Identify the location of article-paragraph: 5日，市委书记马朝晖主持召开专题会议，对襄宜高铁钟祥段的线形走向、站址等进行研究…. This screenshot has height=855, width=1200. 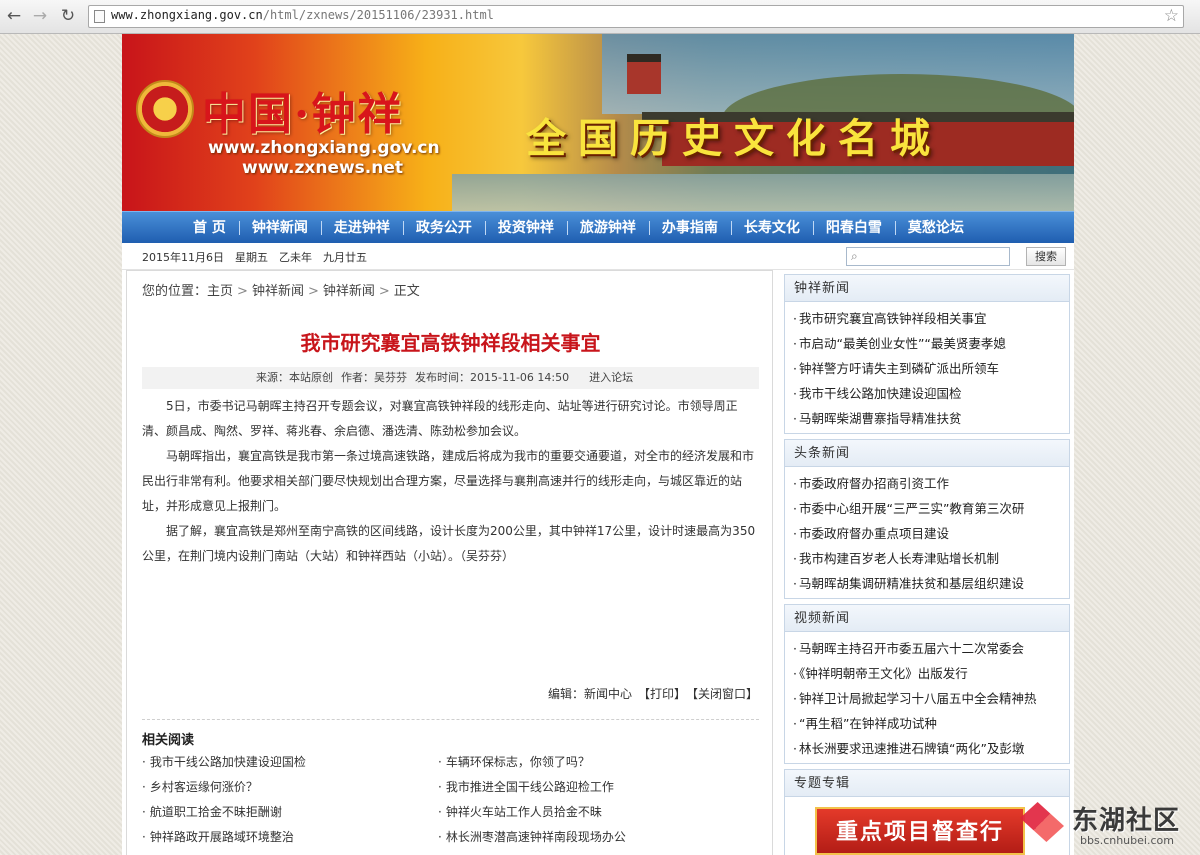
(440, 418).